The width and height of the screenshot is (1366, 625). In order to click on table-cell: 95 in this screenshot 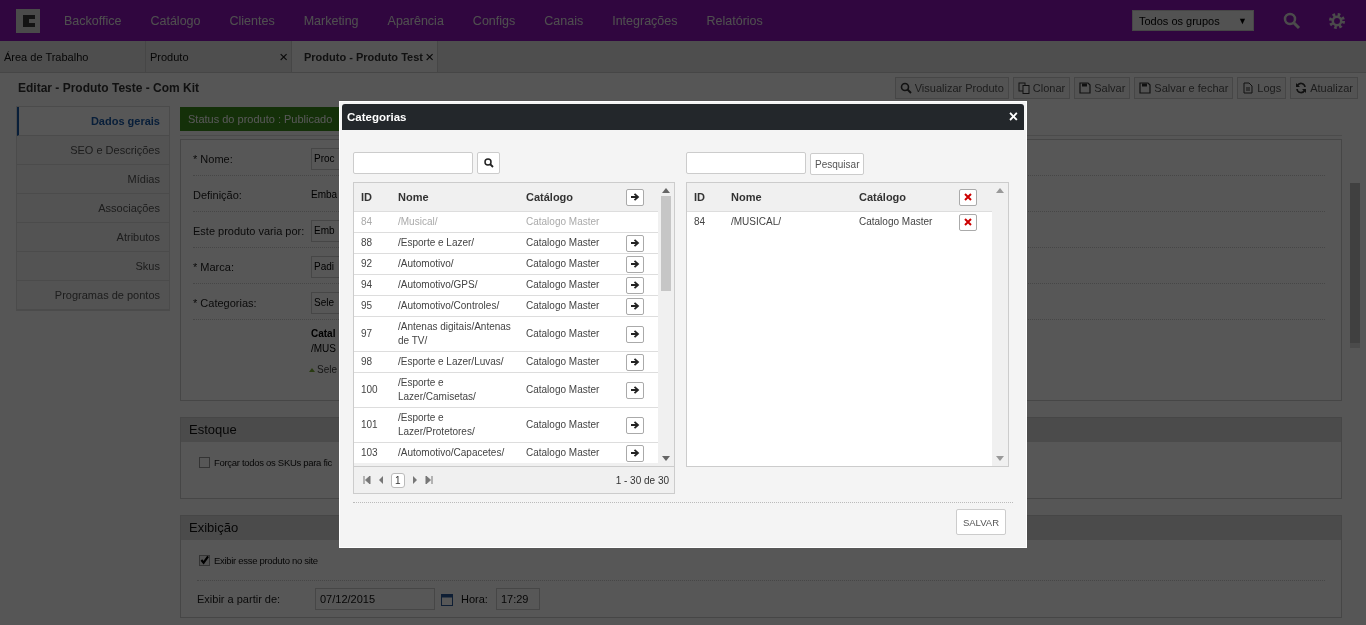, I will do `click(372, 306)`.